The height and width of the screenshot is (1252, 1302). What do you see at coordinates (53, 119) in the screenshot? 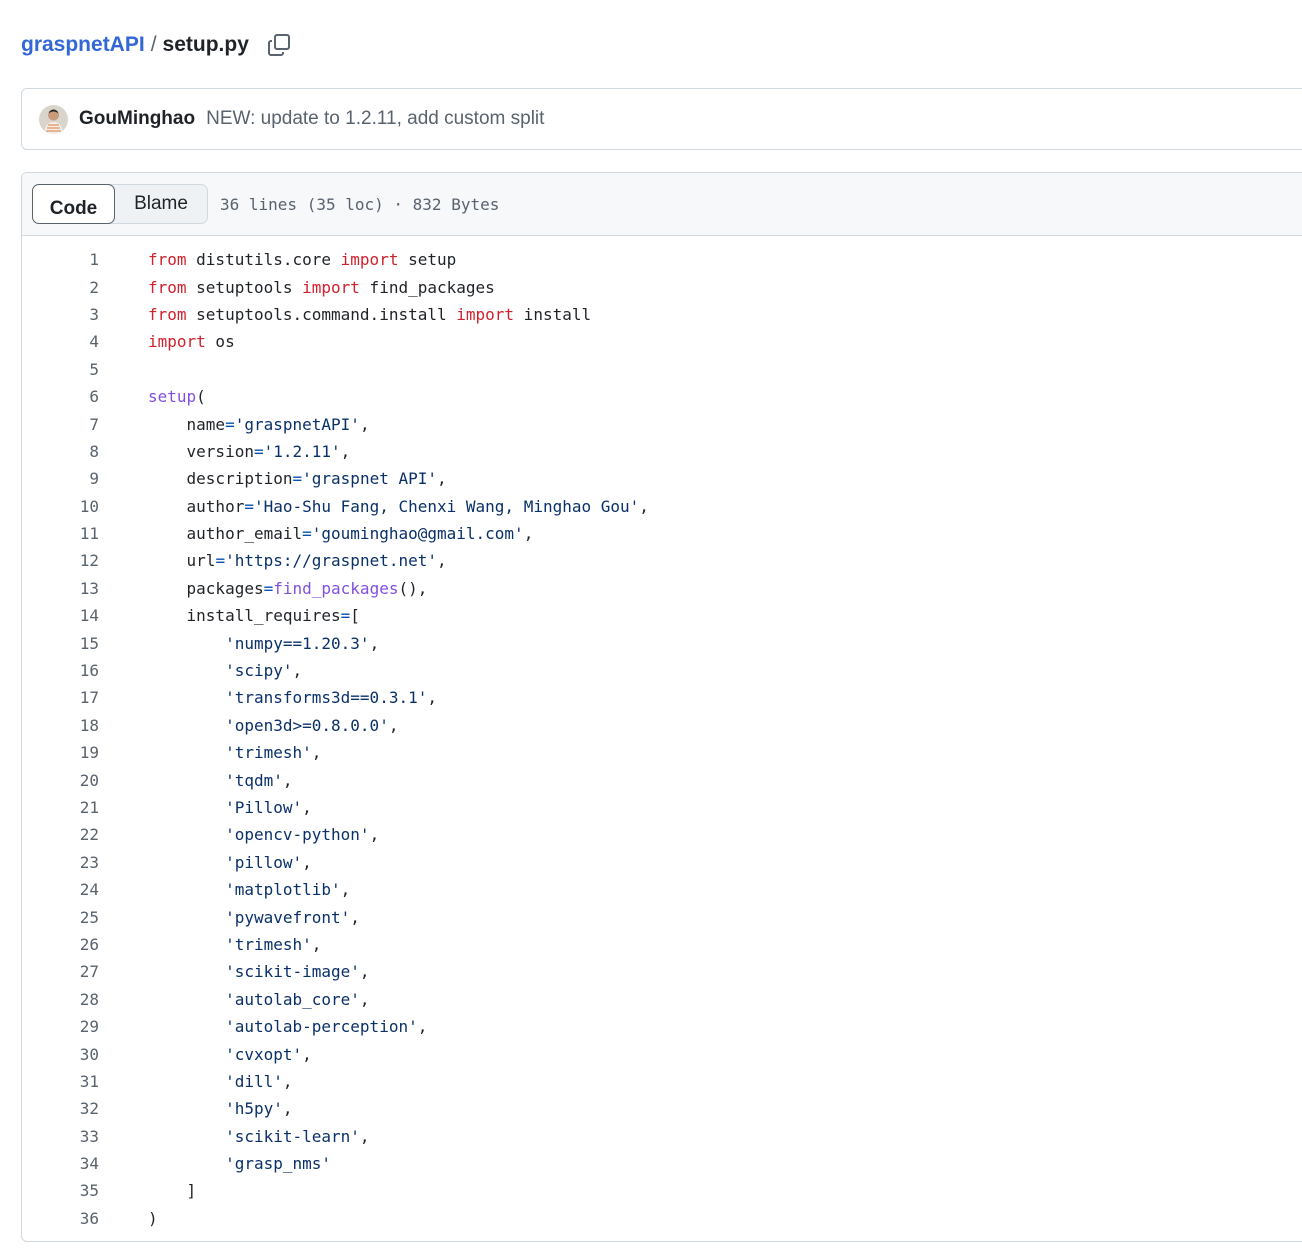
I see `avatar` at bounding box center [53, 119].